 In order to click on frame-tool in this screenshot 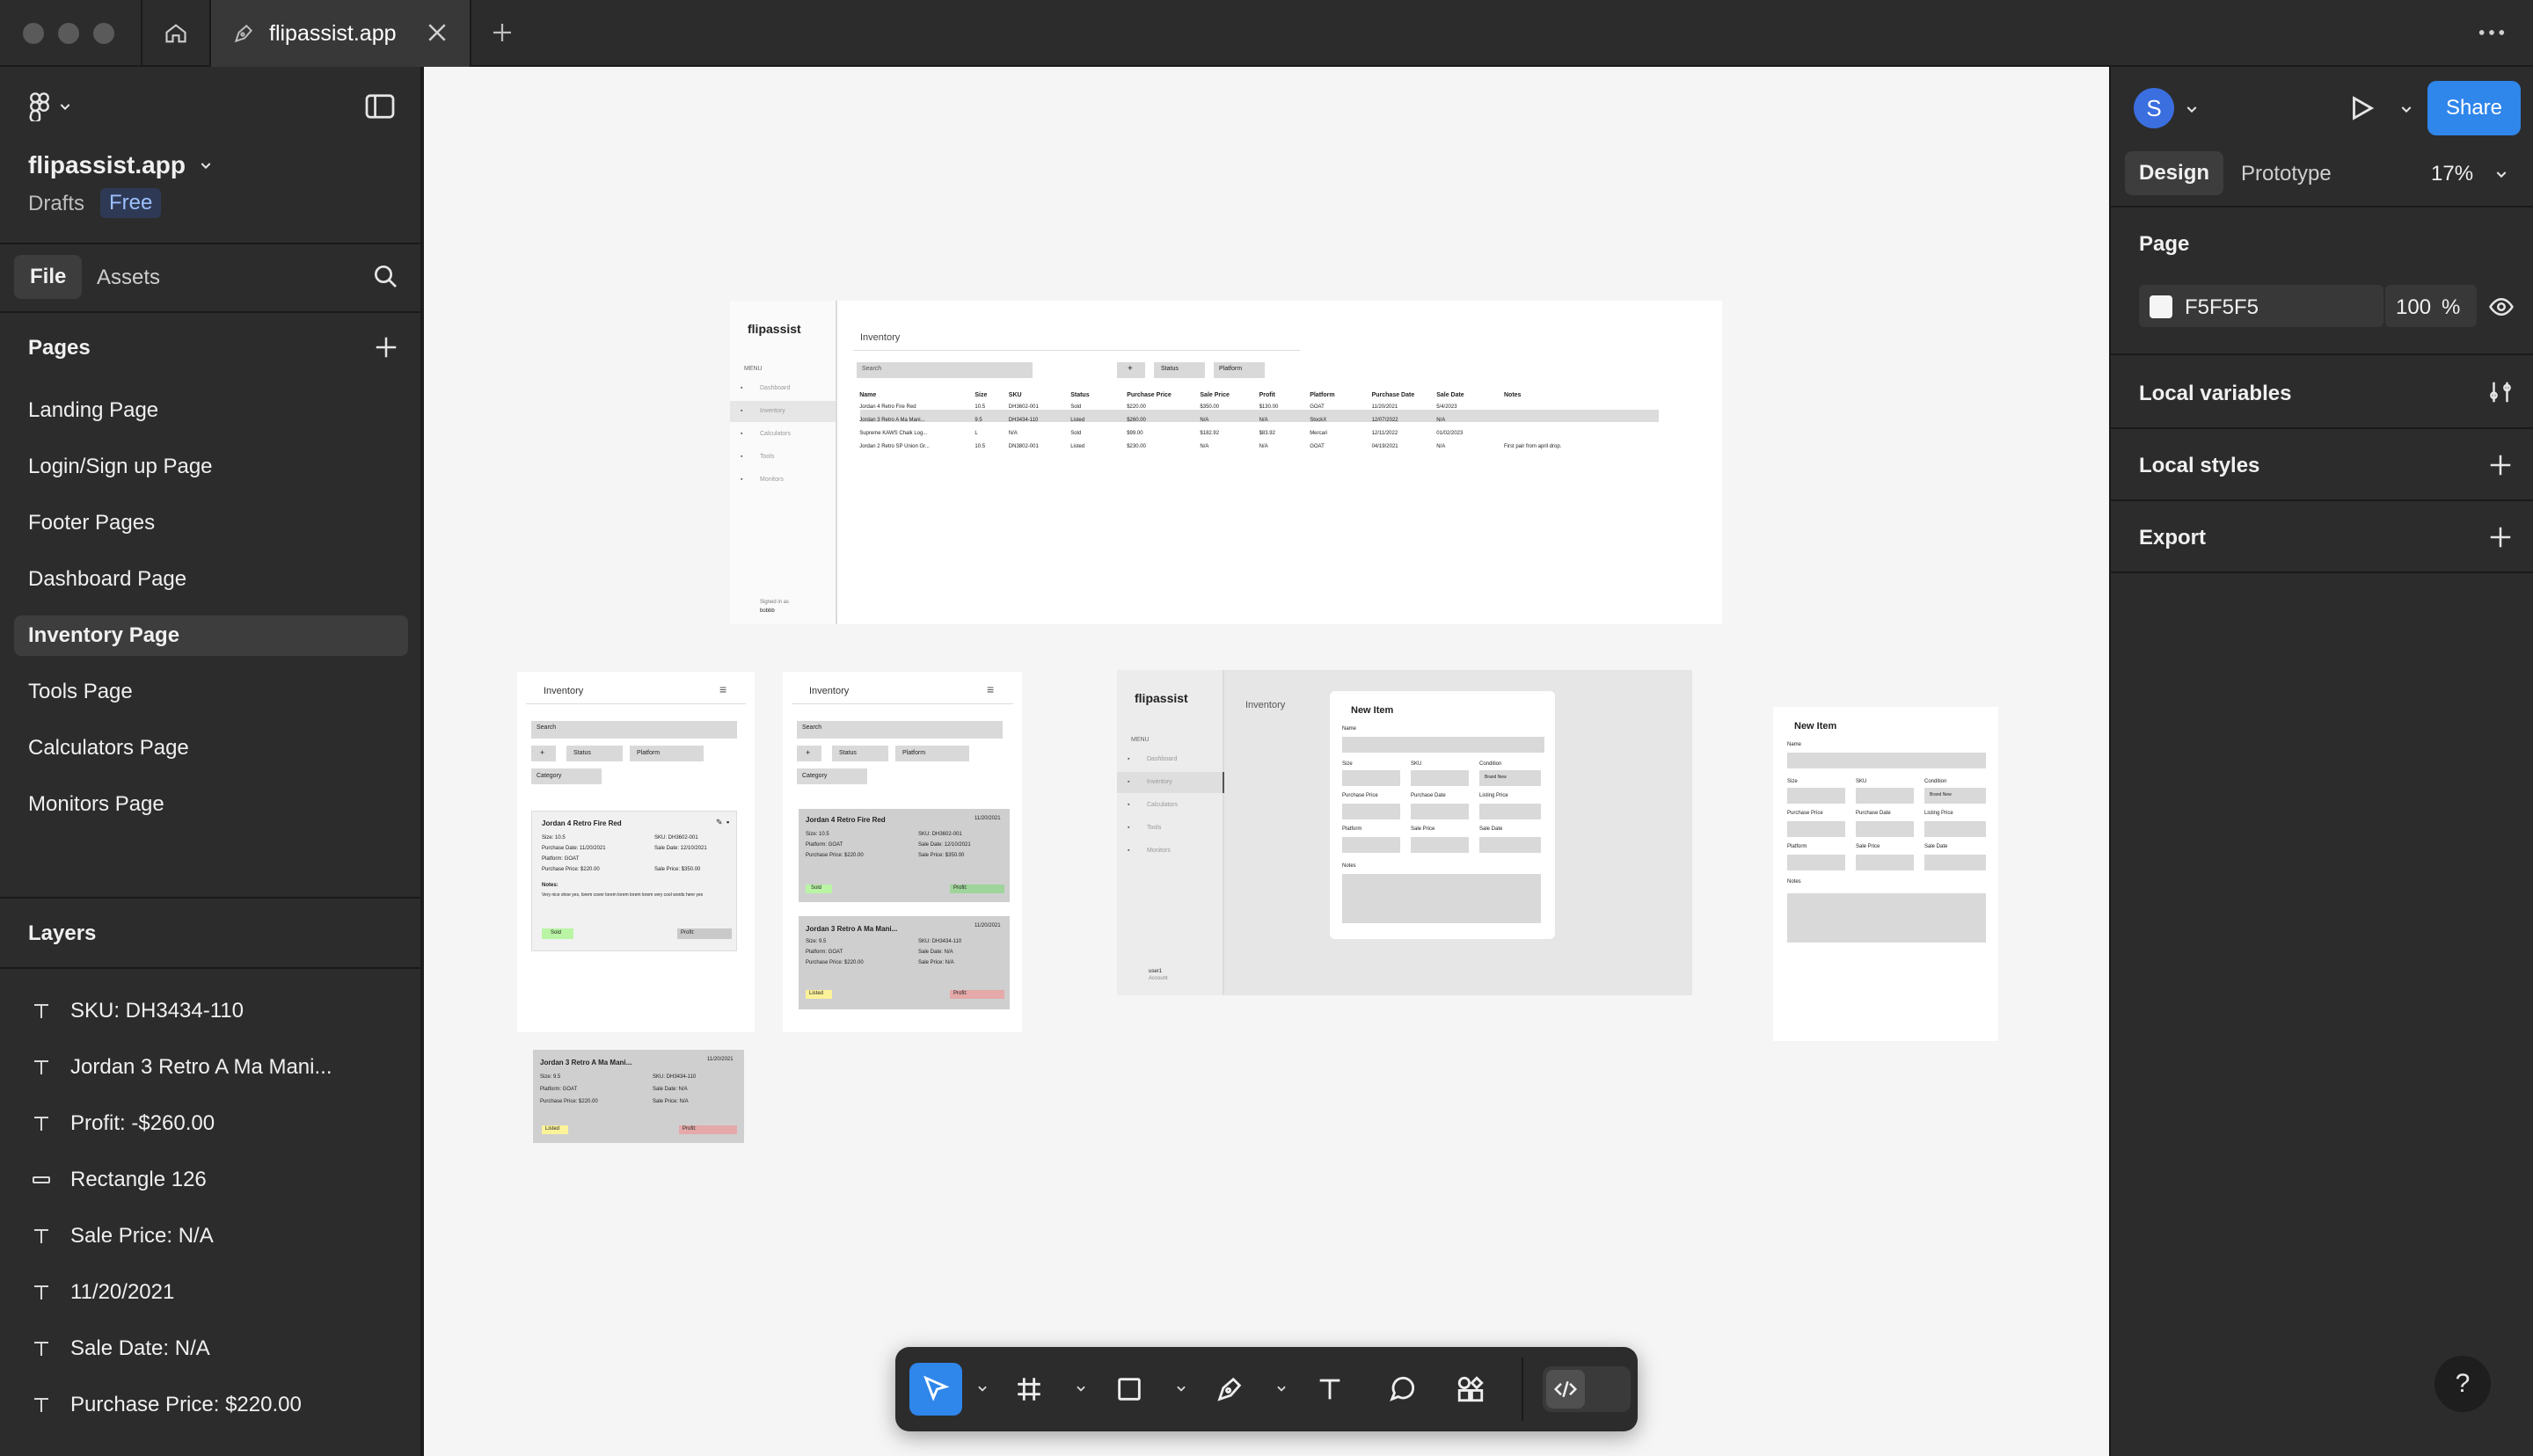, I will do `click(1029, 1389)`.